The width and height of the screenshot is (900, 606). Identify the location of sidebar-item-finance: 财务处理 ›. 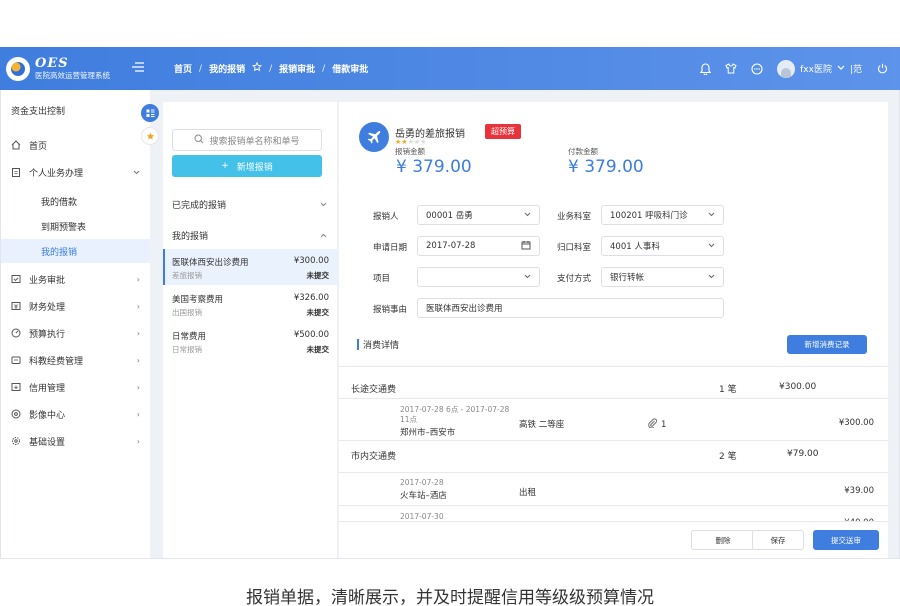
(75, 306).